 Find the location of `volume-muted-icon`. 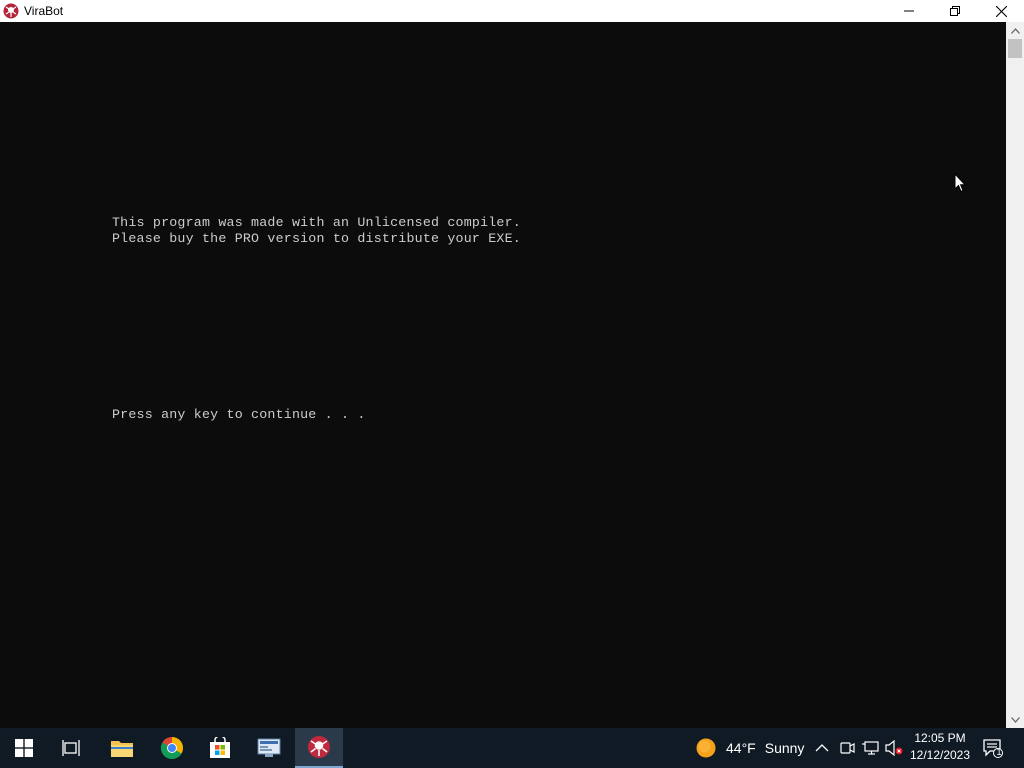

volume-muted-icon is located at coordinates (894, 748).